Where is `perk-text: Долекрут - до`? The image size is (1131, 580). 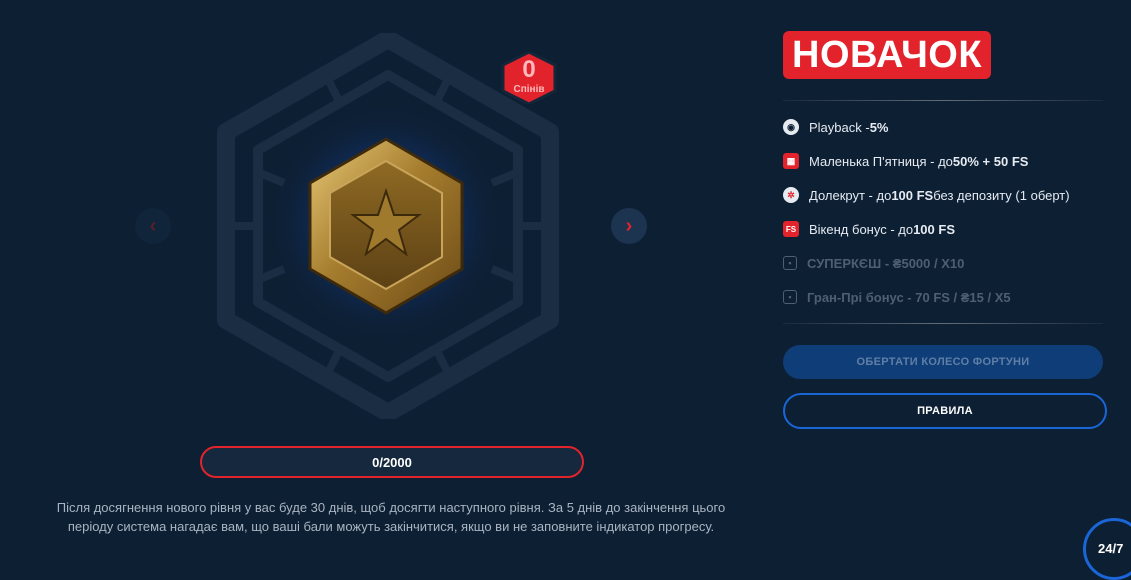 perk-text: Долекрут - до is located at coordinates (850, 195).